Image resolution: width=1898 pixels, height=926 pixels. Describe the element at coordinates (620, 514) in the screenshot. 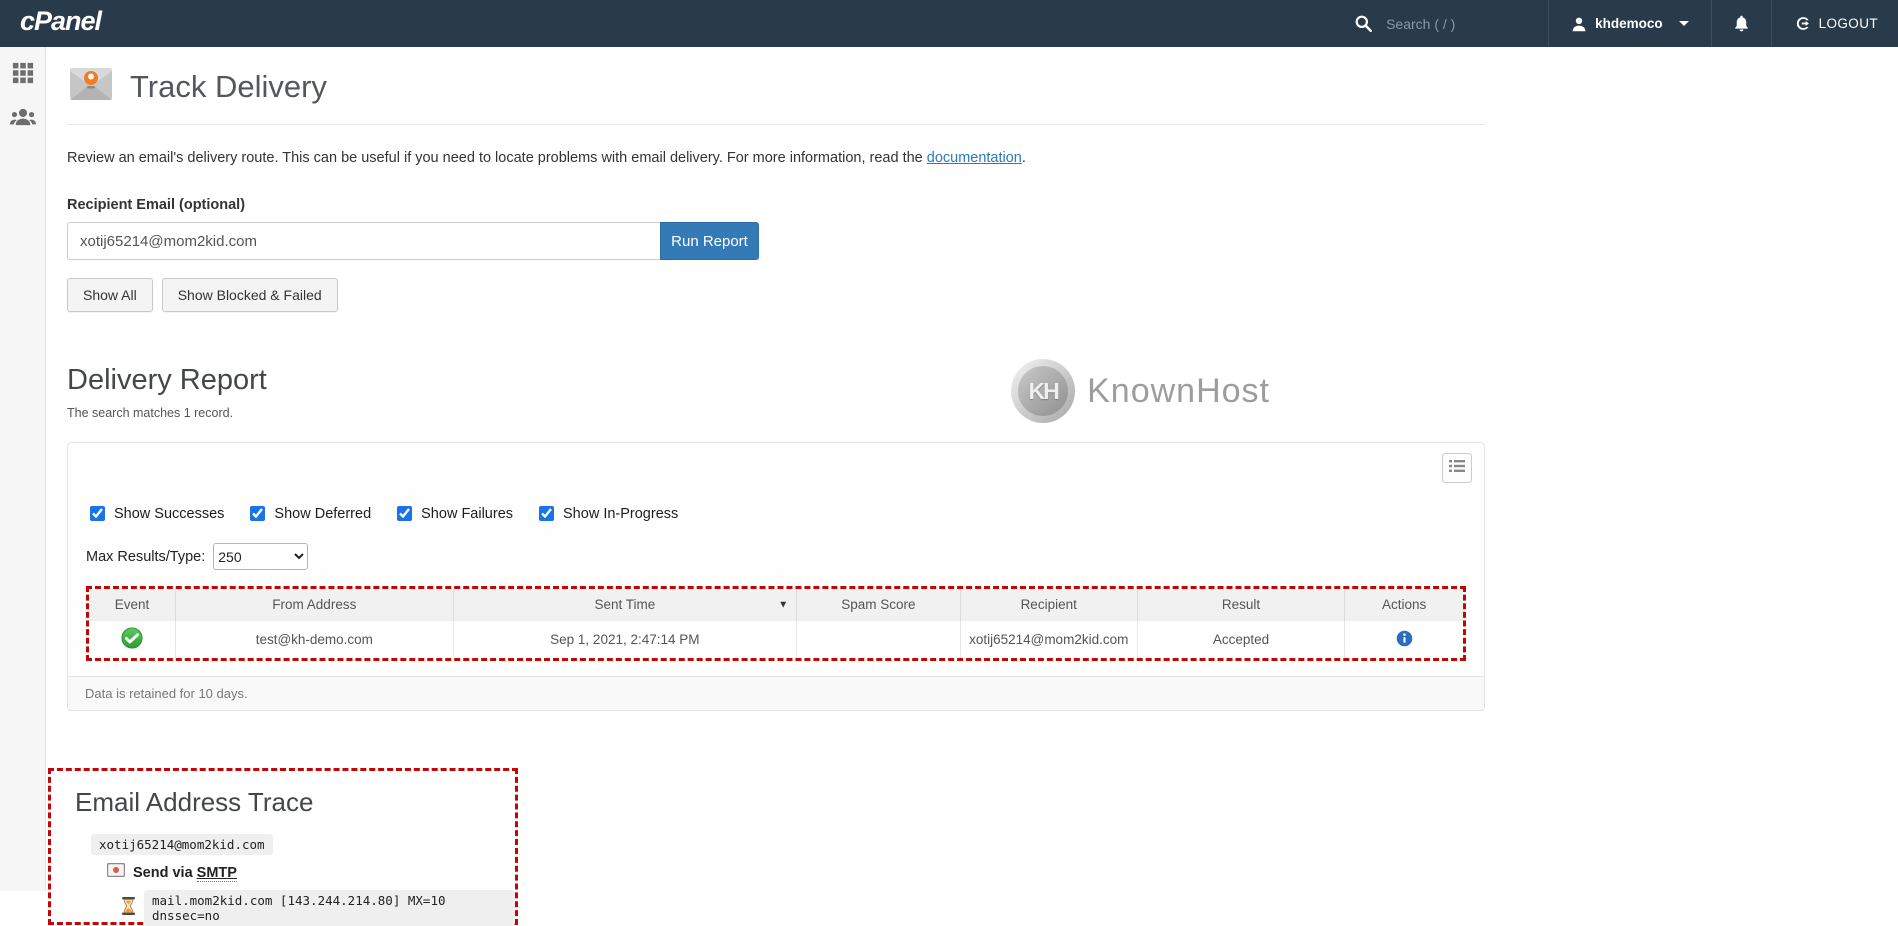

I see `checkbox-label: Show In-Progress` at that location.